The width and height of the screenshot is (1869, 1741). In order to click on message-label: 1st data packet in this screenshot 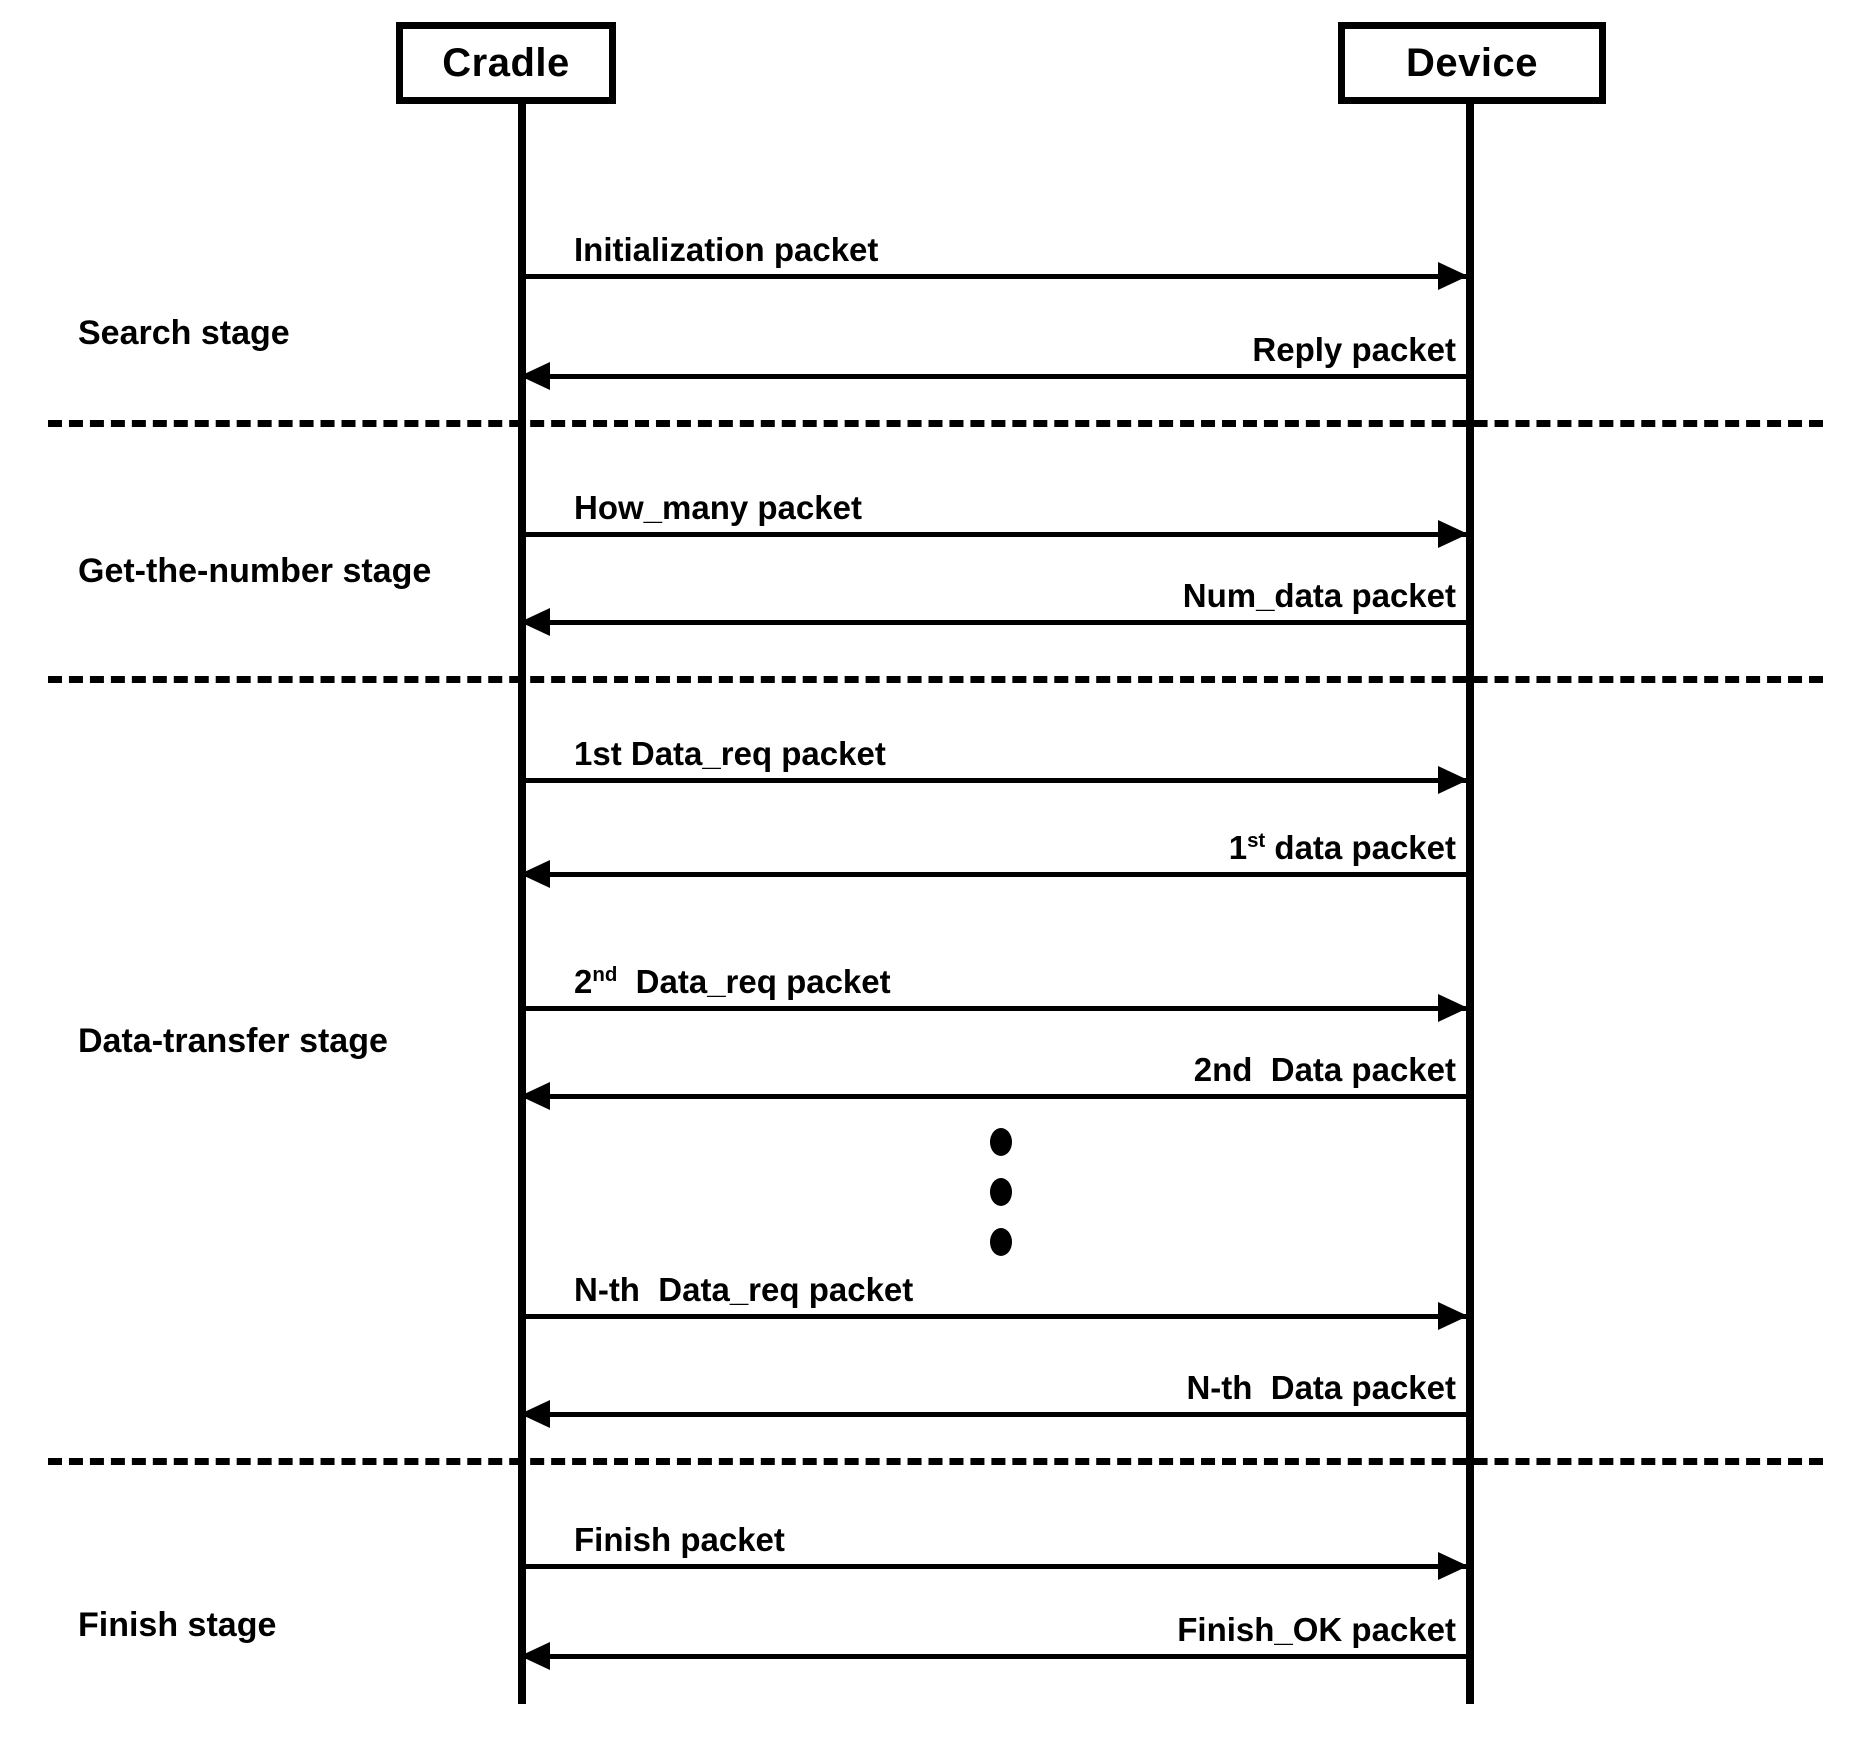, I will do `click(1342, 847)`.